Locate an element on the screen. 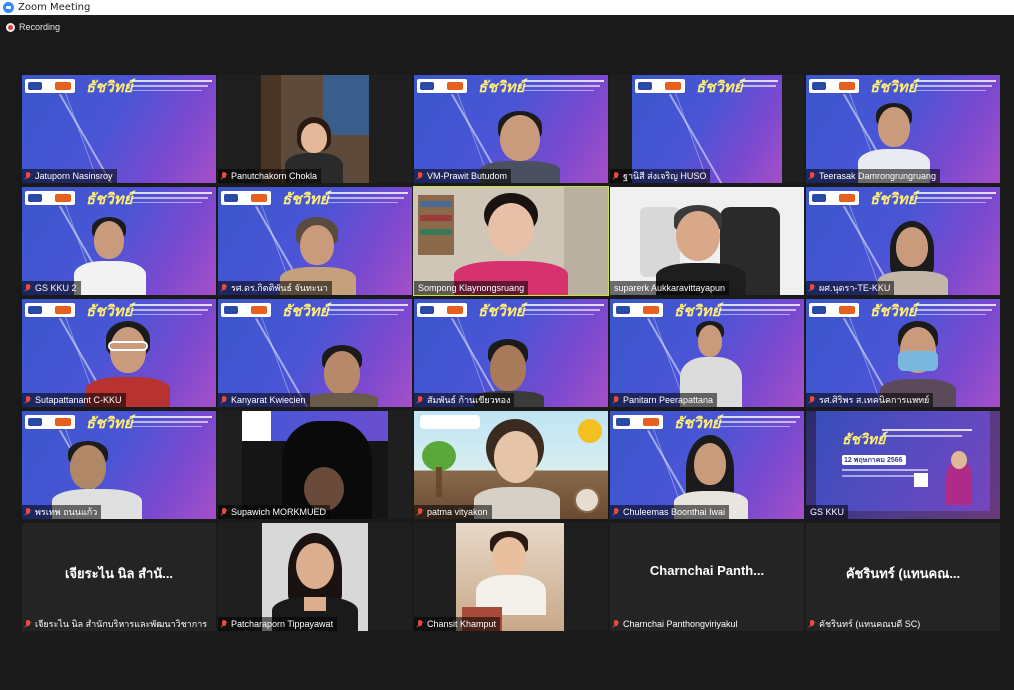 This screenshot has height=690, width=1014. participant-tile: ธัชวิทย์ ผศ.นุดรา-TE-KKU is located at coordinates (903, 241).